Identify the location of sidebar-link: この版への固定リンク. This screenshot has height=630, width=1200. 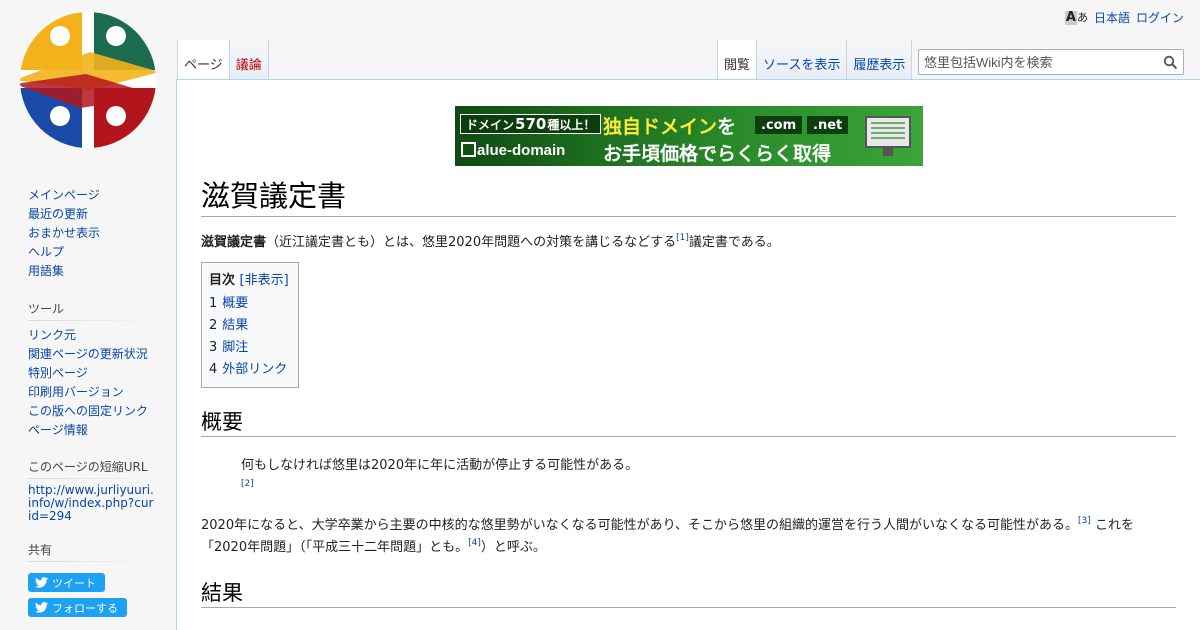
(88, 411).